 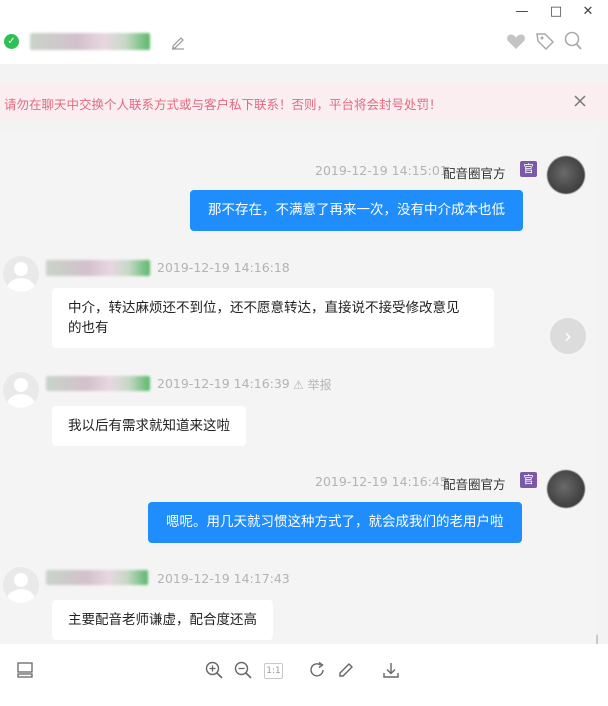 I want to click on contact-name-redacted, so click(x=90, y=41).